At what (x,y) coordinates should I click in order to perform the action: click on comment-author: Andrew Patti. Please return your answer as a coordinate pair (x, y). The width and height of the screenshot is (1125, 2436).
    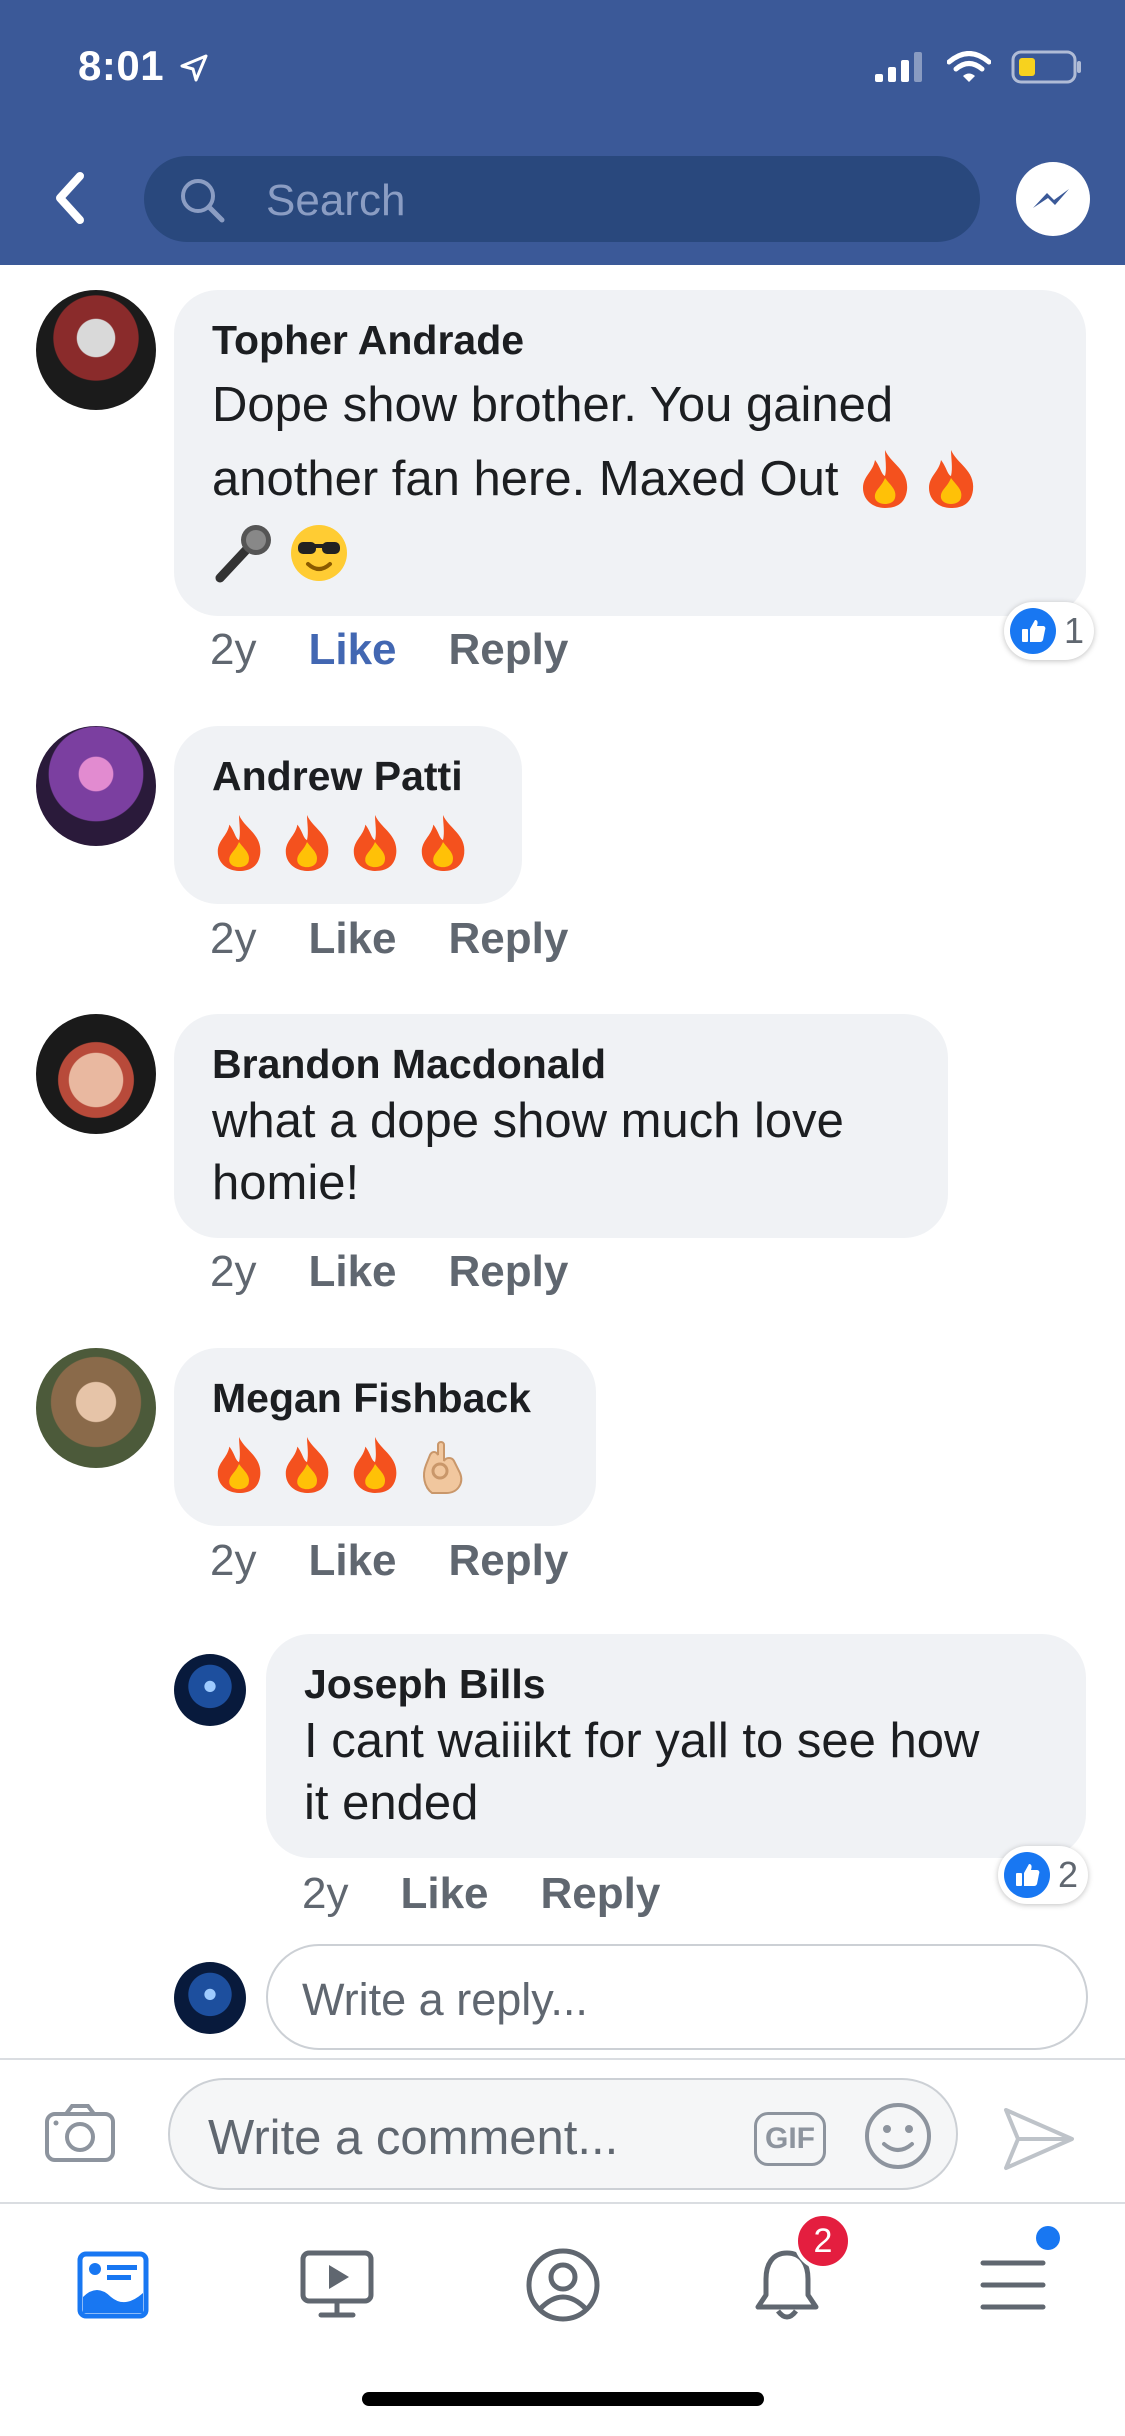
    Looking at the image, I should click on (348, 776).